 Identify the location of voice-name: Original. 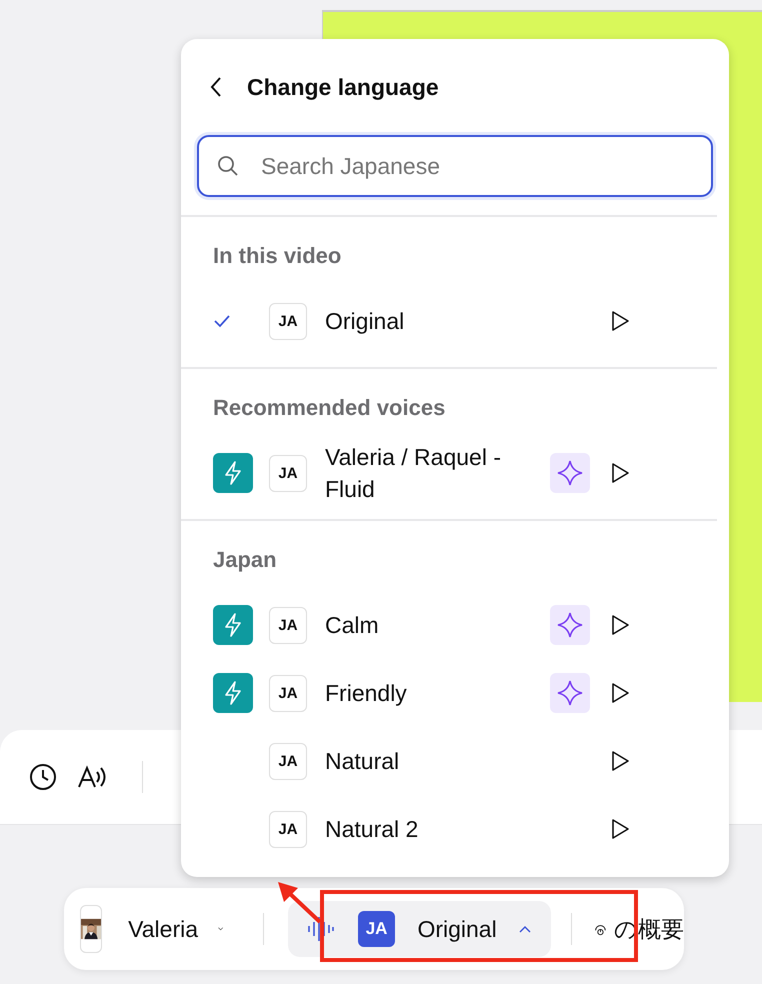
(457, 929).